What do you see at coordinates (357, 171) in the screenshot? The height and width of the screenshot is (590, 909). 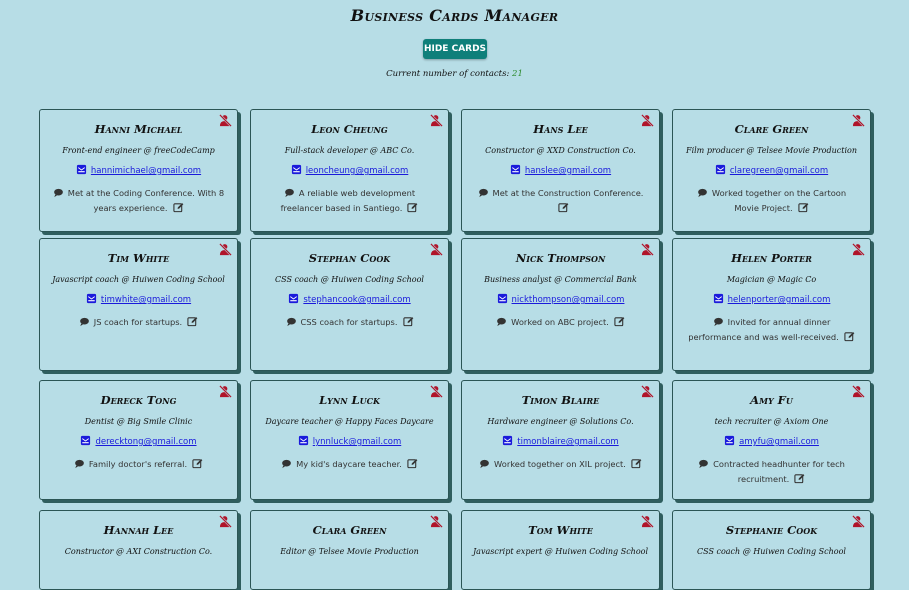 I see `contact-email-link: leoncheung@gmail.com` at bounding box center [357, 171].